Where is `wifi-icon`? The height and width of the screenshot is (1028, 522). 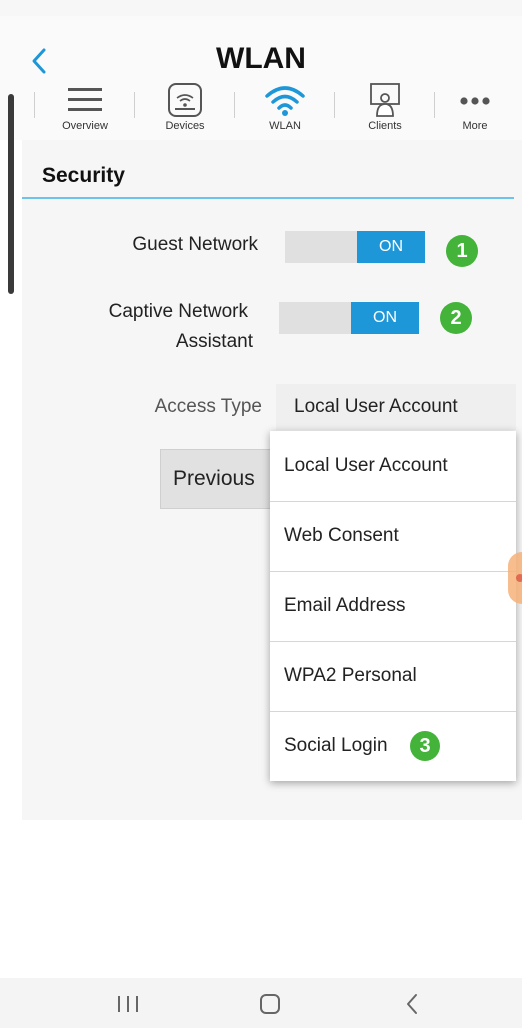
wifi-icon is located at coordinates (285, 101).